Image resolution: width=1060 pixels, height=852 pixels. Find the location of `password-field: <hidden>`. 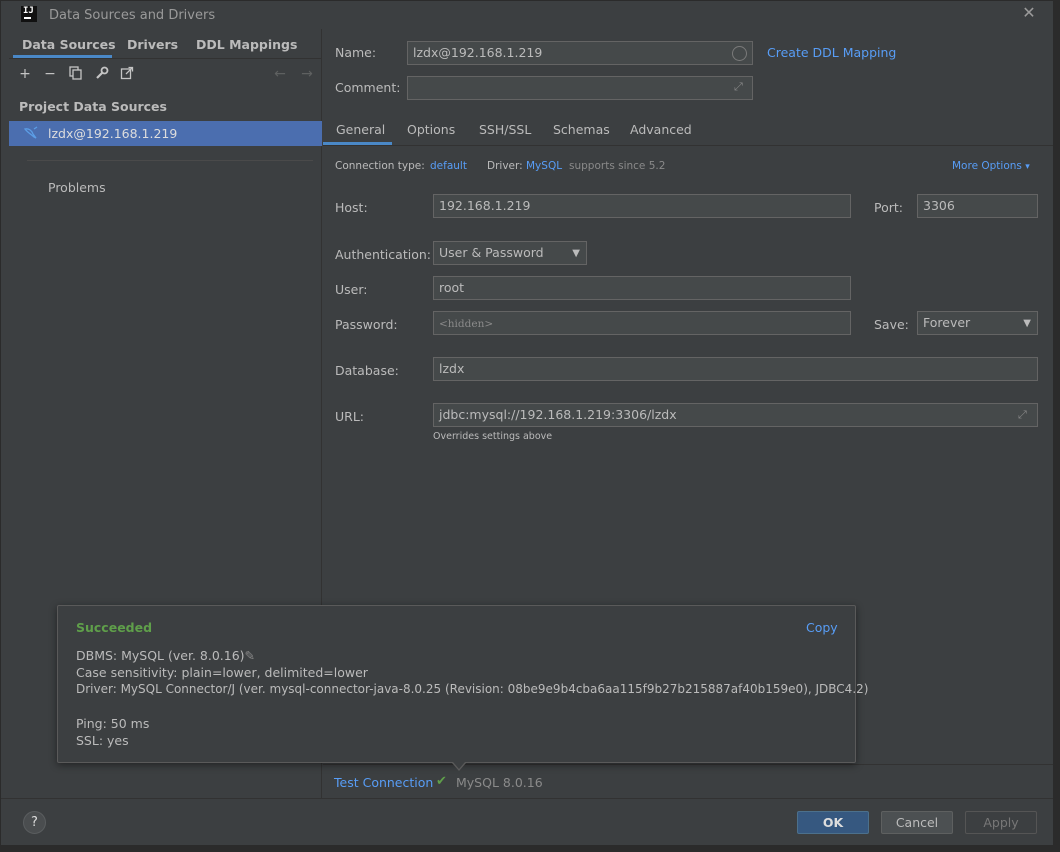

password-field: <hidden> is located at coordinates (642, 323).